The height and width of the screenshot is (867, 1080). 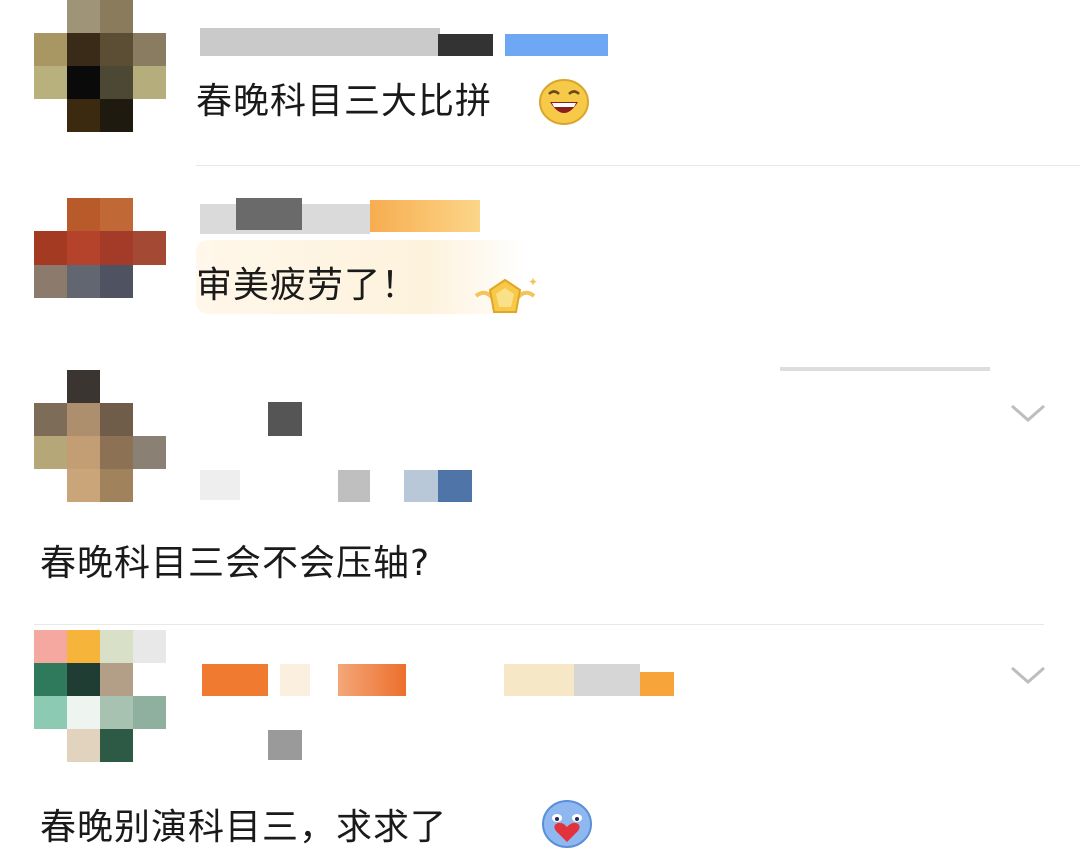 I want to click on comment-text: 春晚科目三会不会压轴?, so click(x=235, y=563).